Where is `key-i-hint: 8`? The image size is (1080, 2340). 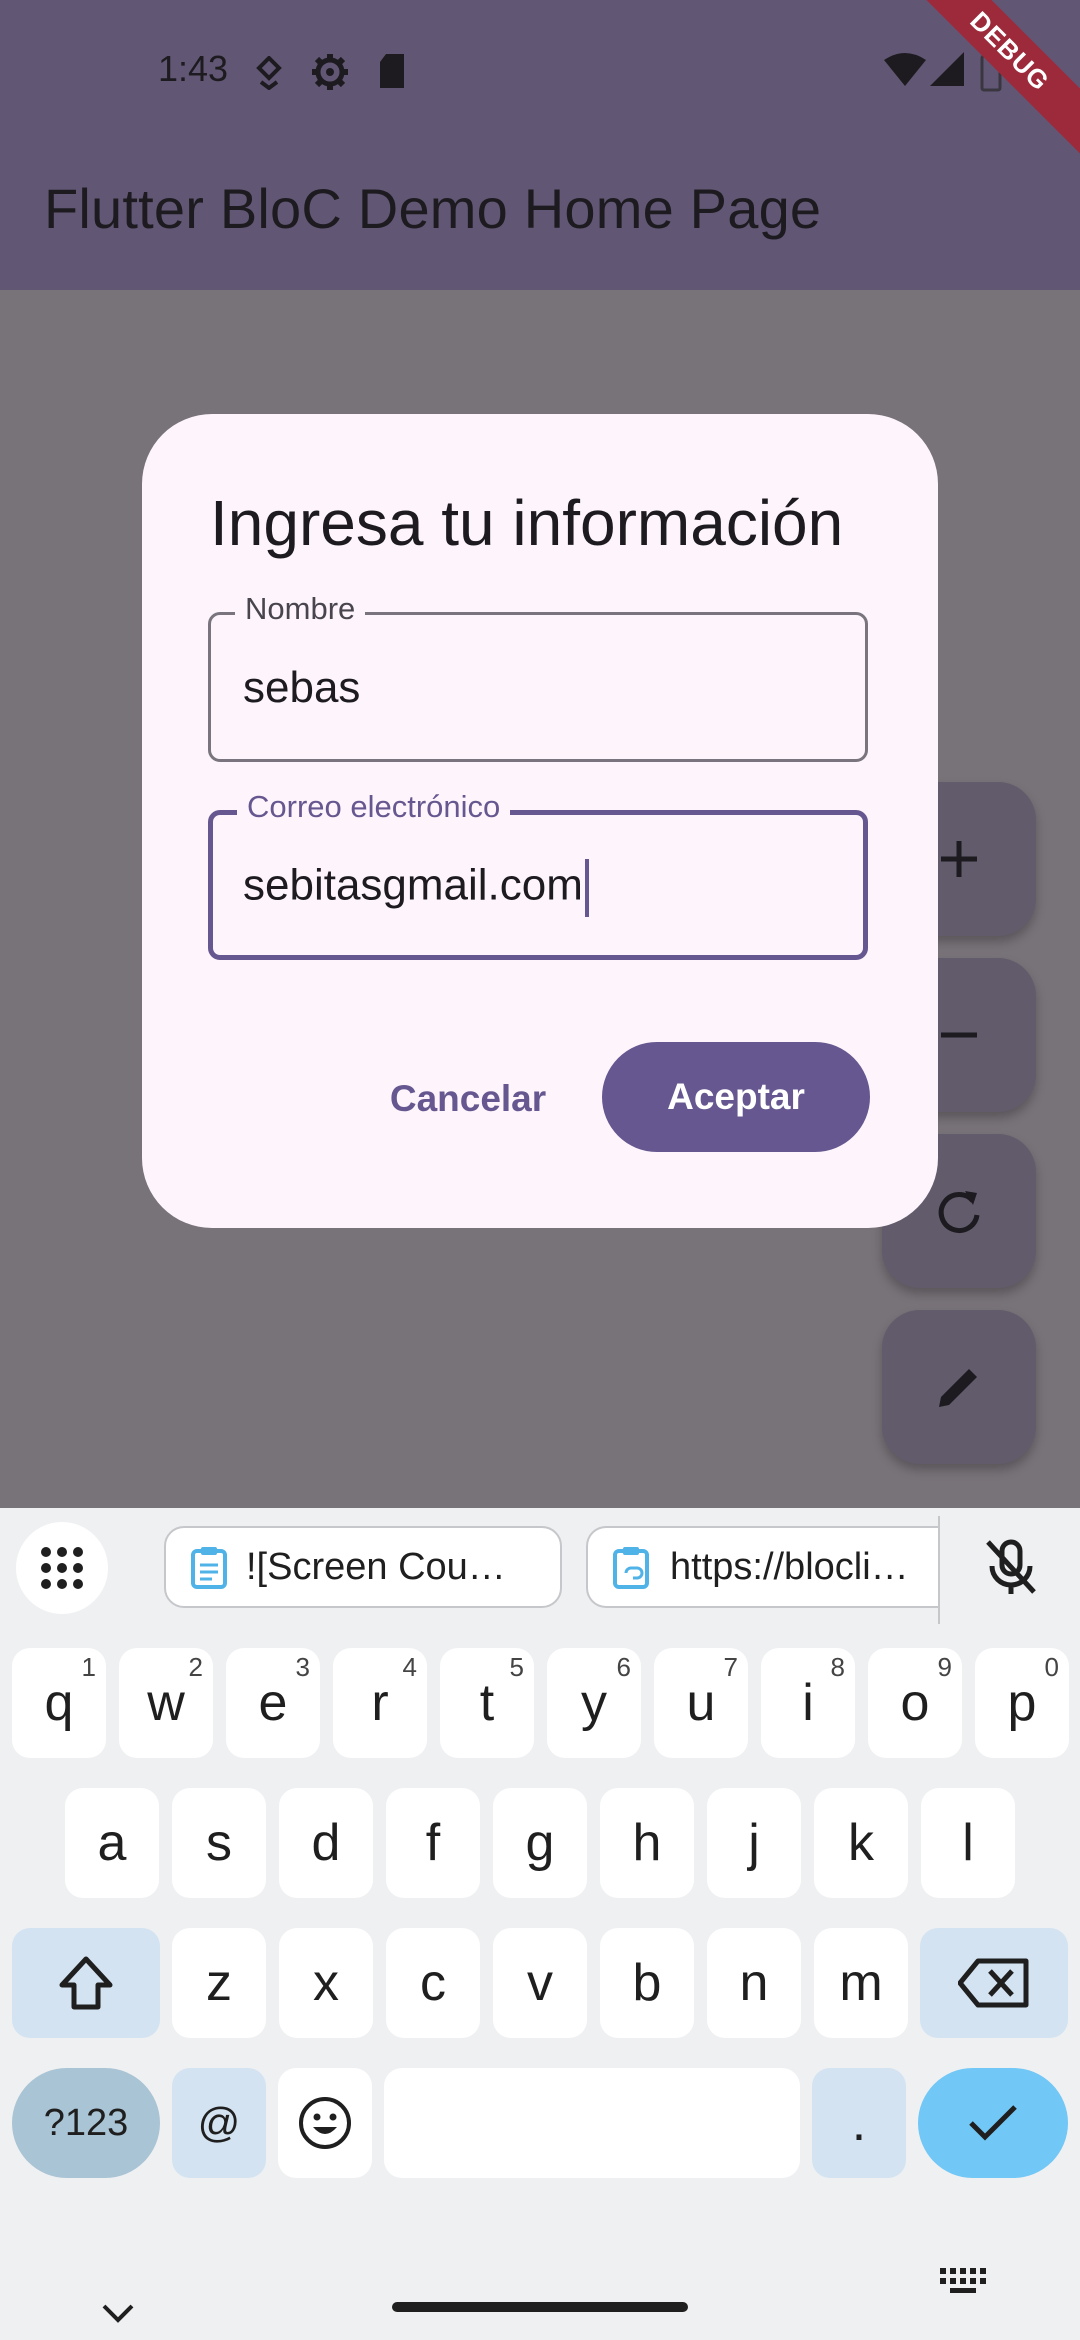
key-i-hint: 8 is located at coordinates (837, 1667).